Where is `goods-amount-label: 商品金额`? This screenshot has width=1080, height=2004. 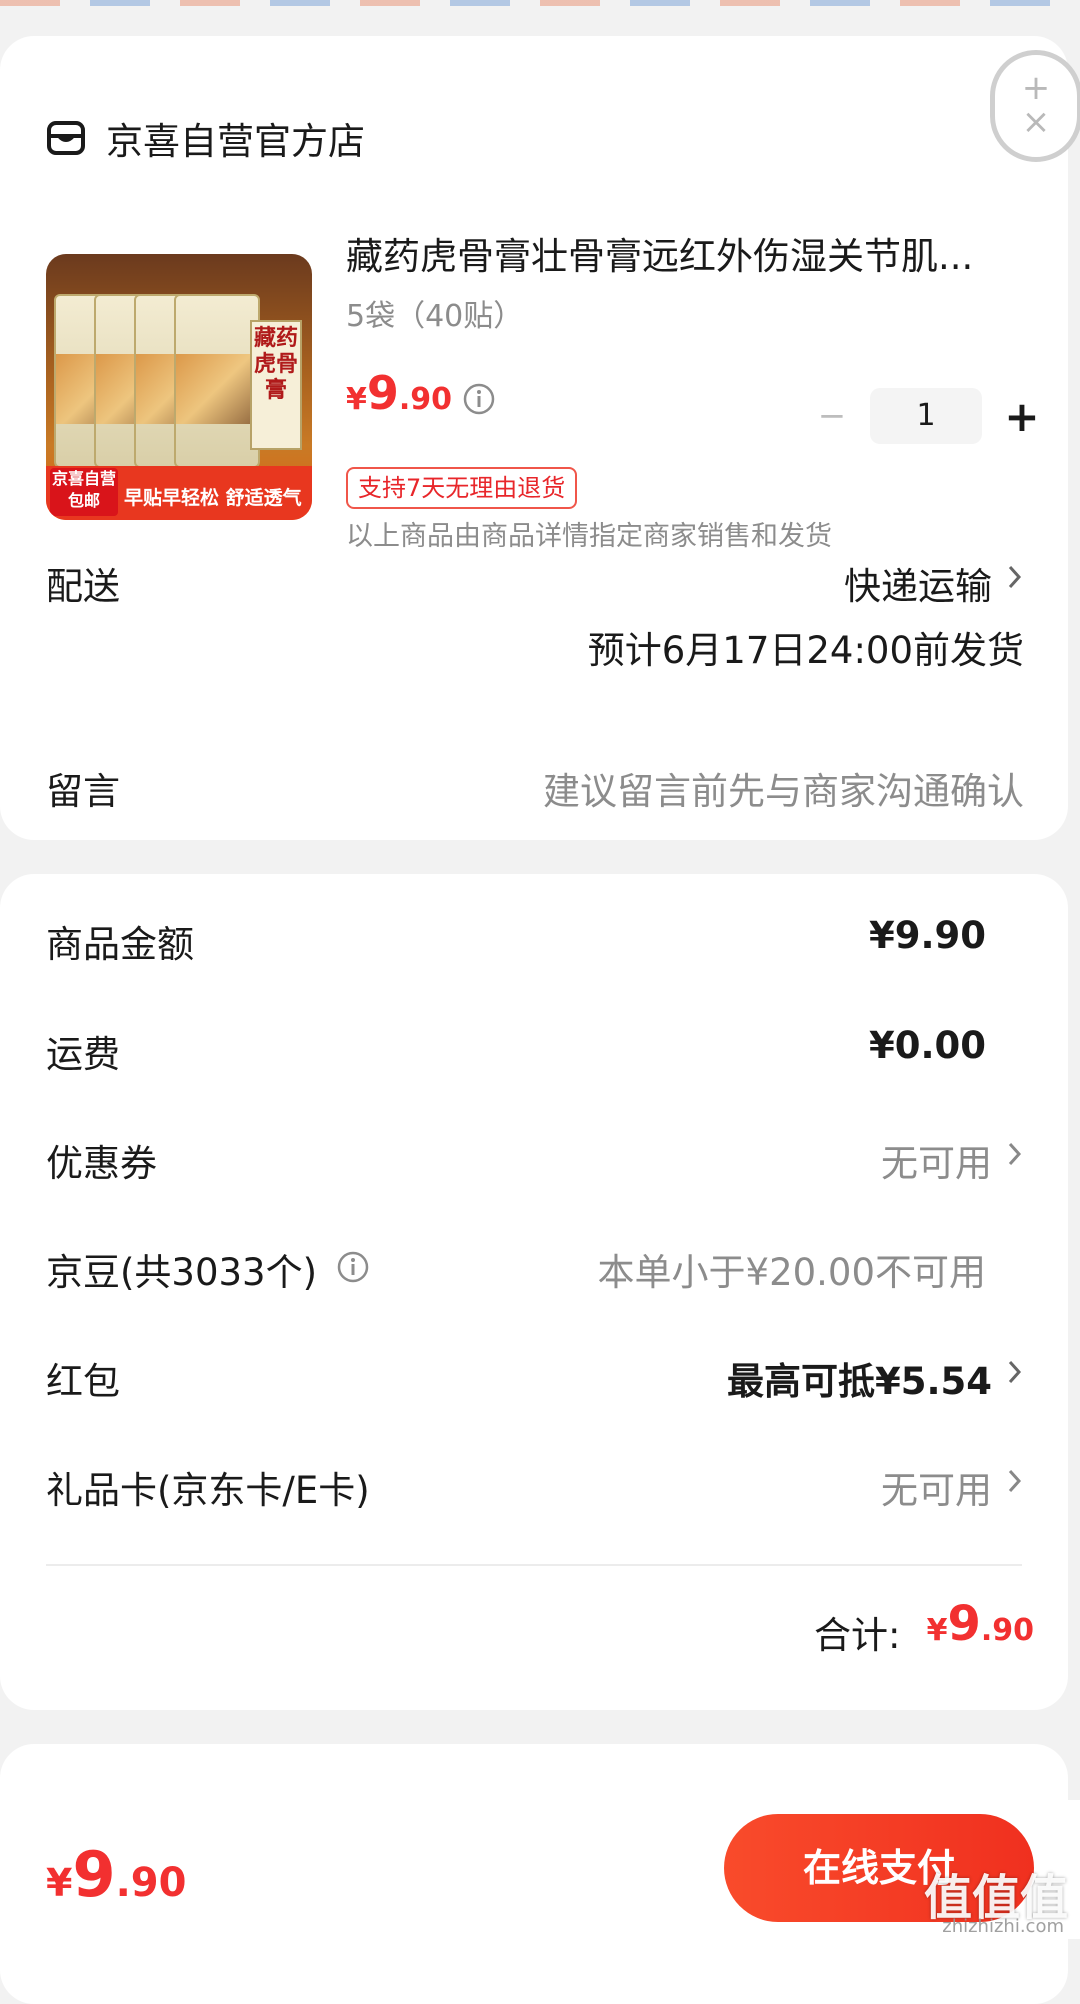 goods-amount-label: 商品金额 is located at coordinates (120, 944).